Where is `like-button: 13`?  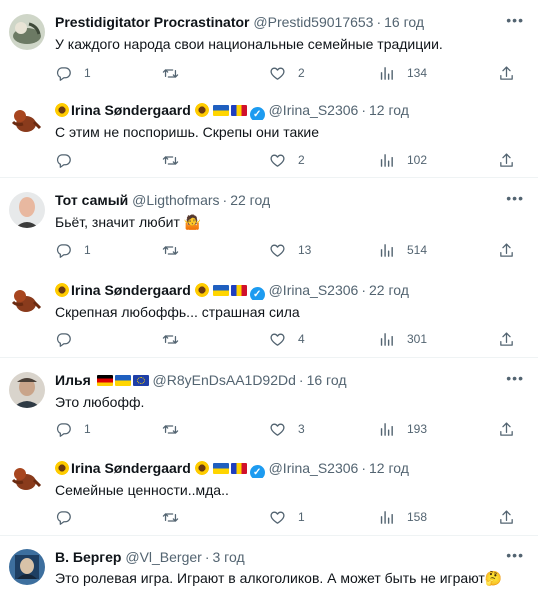 like-button: 13 is located at coordinates (290, 250).